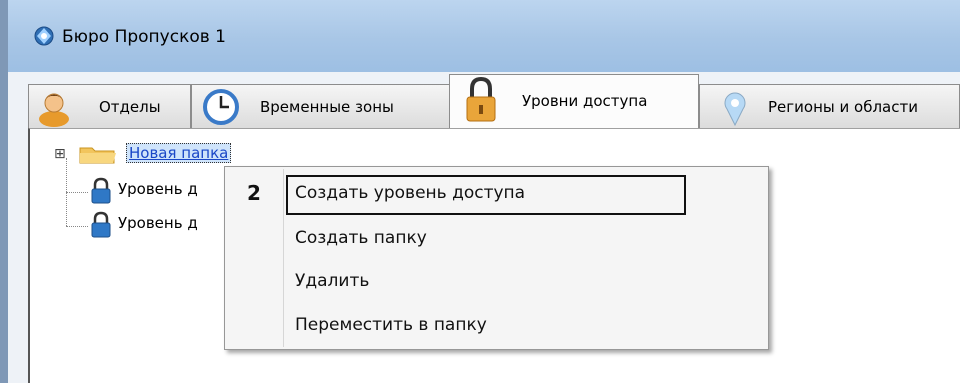  I want to click on tab-time-zones: Временные зоны, so click(322, 106).